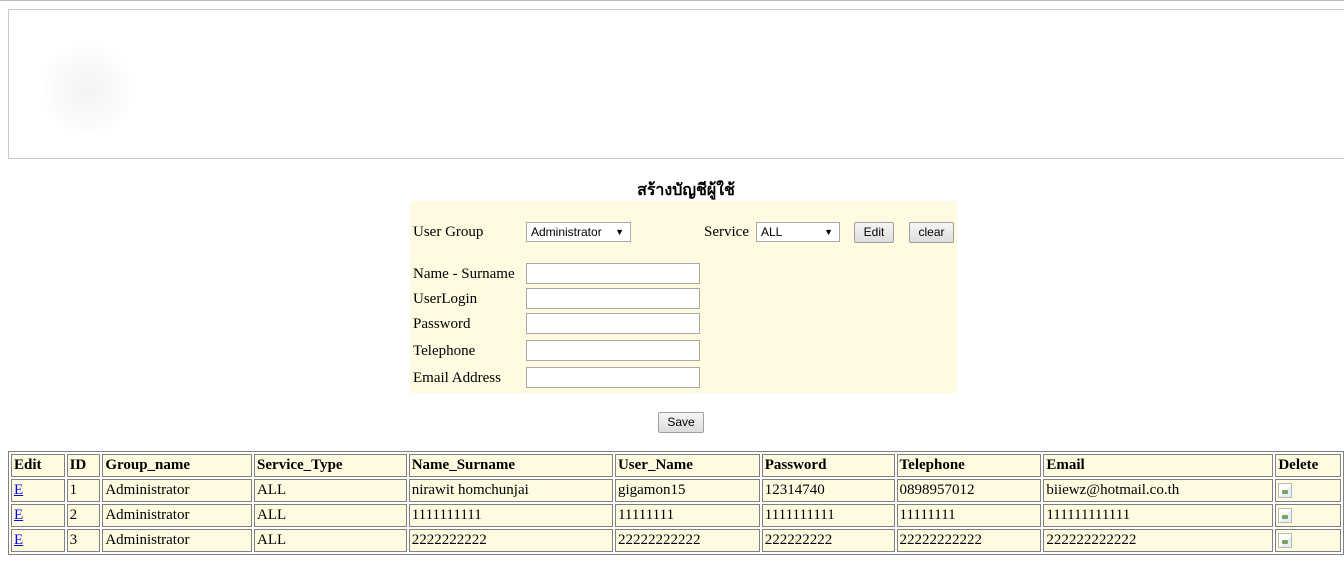 This screenshot has height=570, width=1344. Describe the element at coordinates (330, 465) in the screenshot. I see `column-header: Service_Type` at that location.